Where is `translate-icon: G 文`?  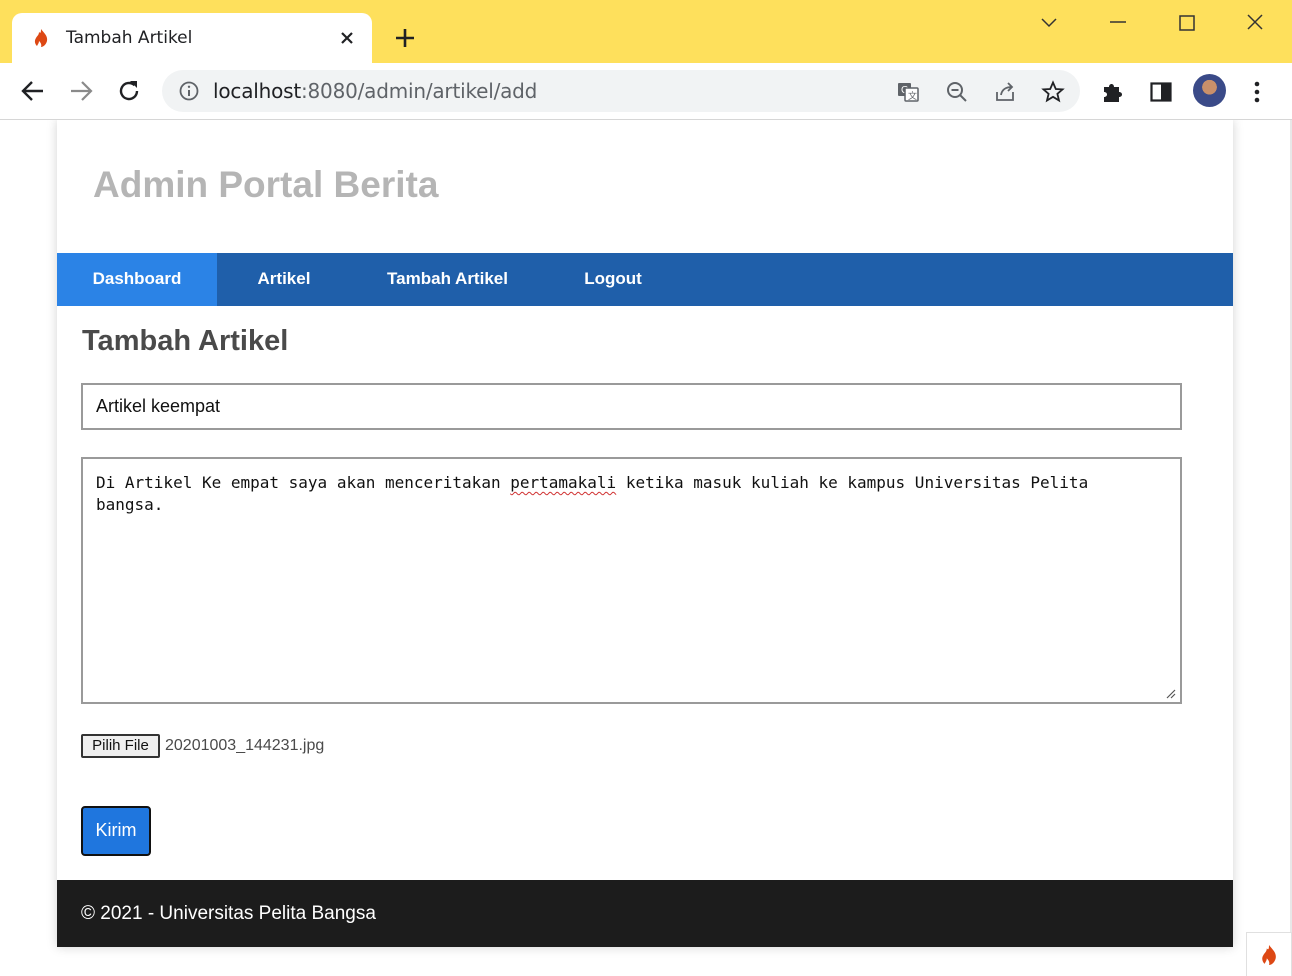
translate-icon: G 文 is located at coordinates (908, 92).